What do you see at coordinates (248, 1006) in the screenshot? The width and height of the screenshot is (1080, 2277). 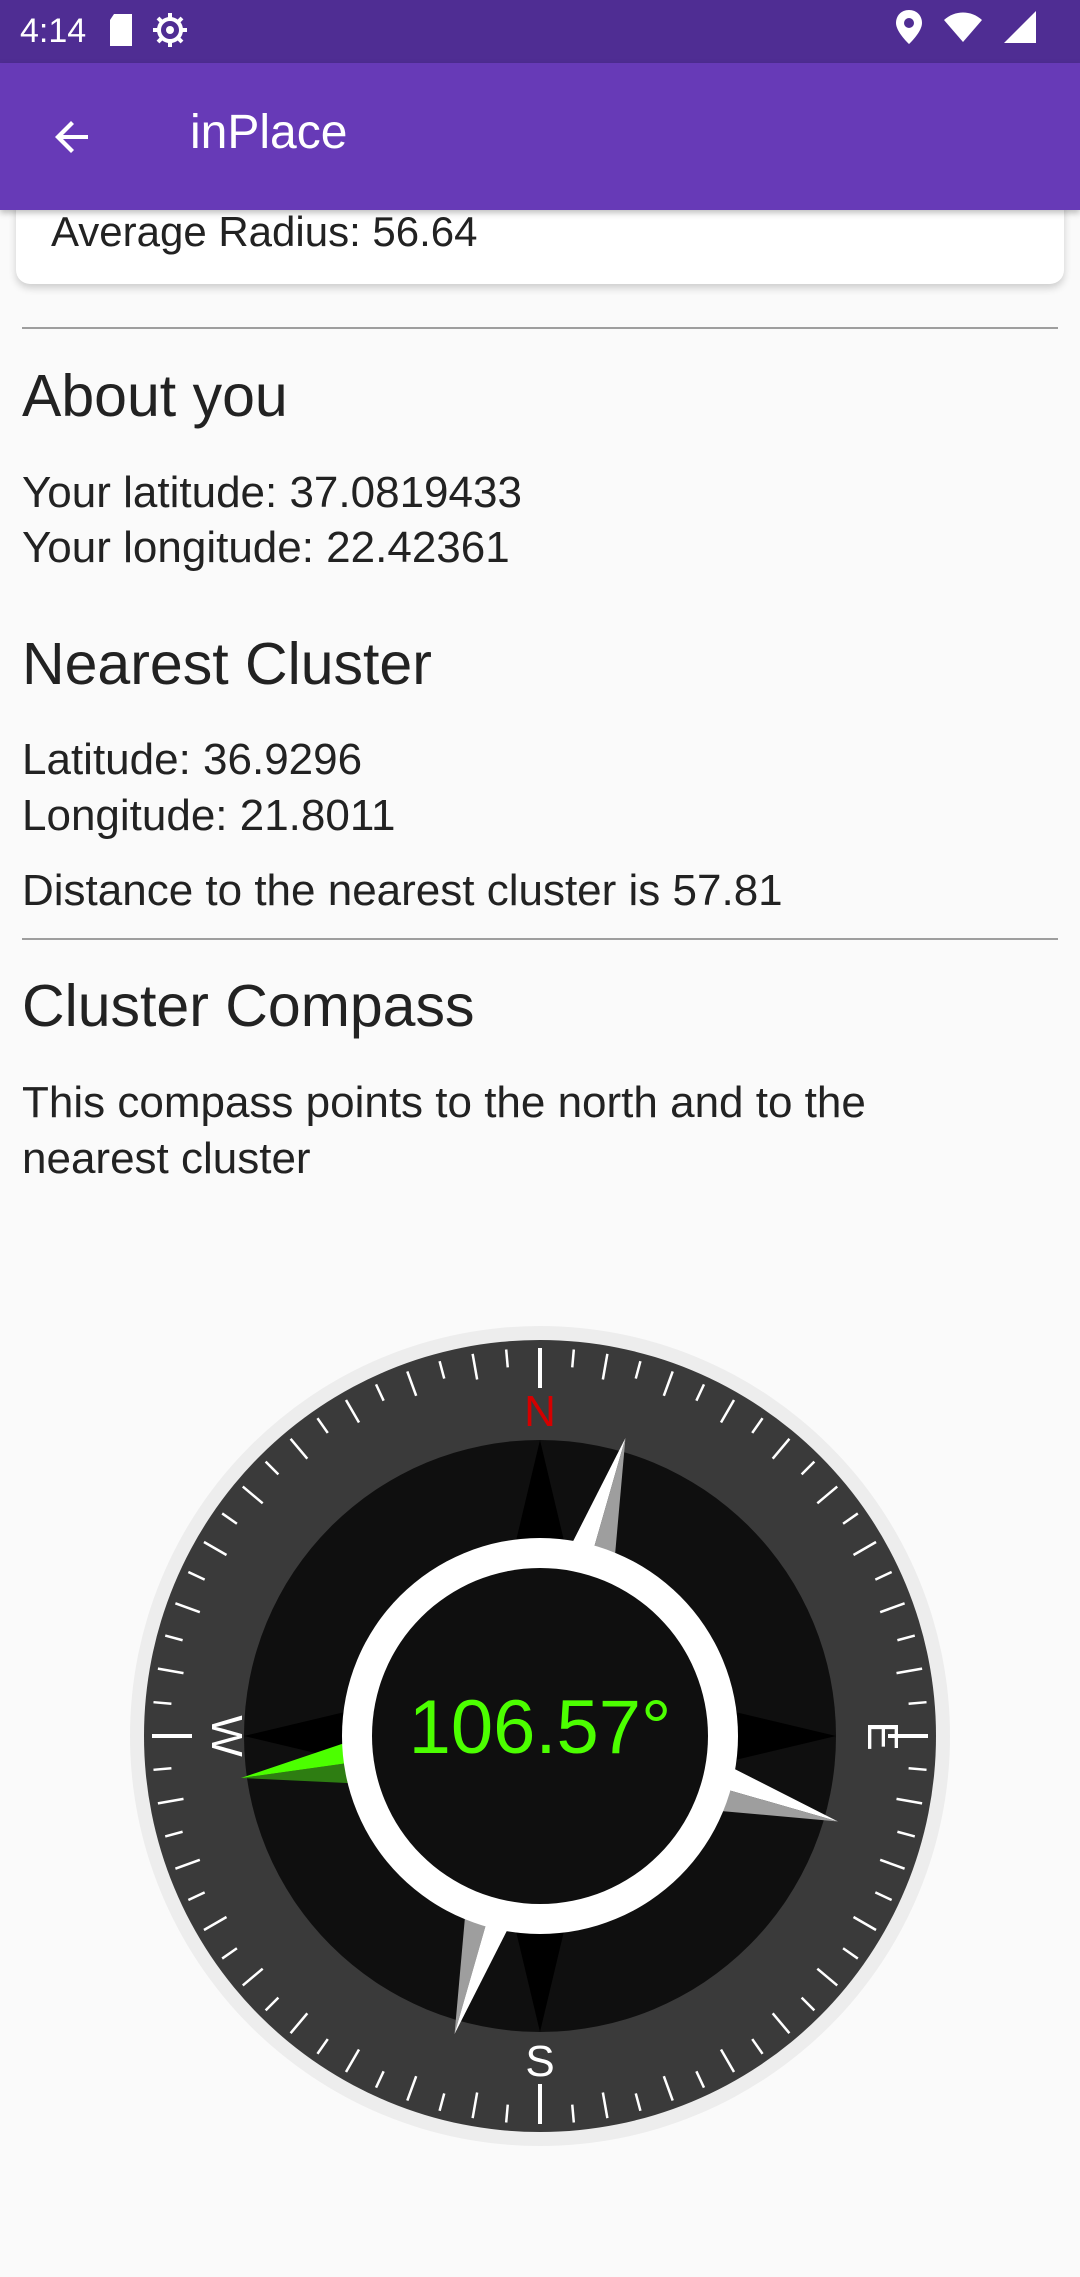 I see `cluster-compass-heading: Cluster Compass` at bounding box center [248, 1006].